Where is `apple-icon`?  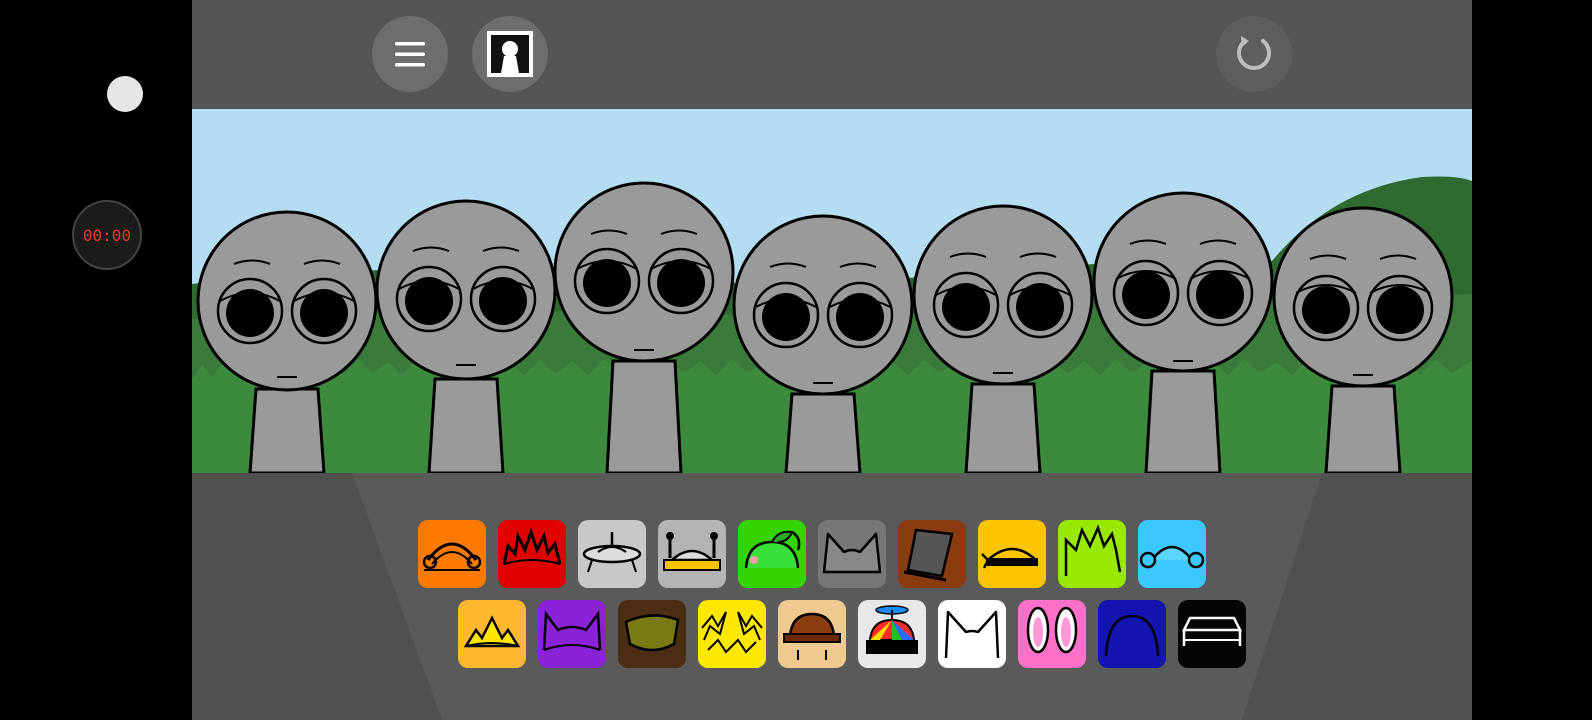
apple-icon is located at coordinates (772, 549).